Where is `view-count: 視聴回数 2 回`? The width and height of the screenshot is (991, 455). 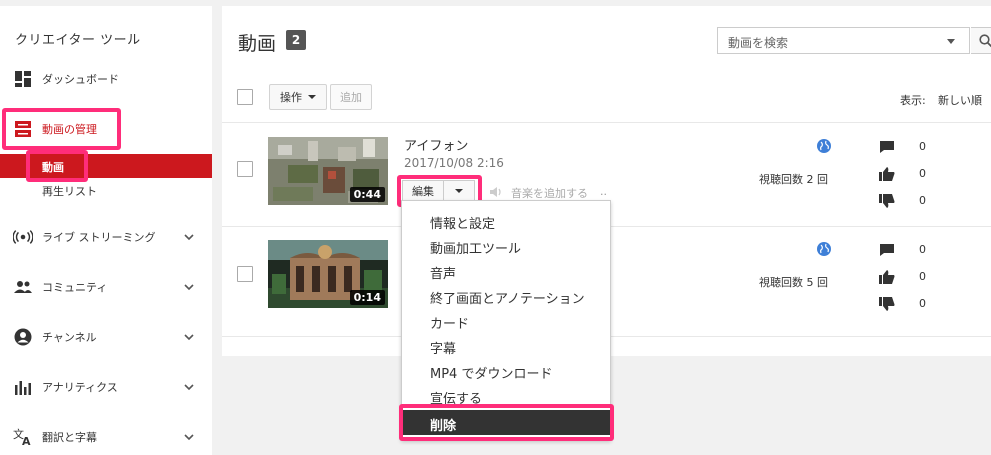
view-count: 視聴回数 2 回 is located at coordinates (793, 179).